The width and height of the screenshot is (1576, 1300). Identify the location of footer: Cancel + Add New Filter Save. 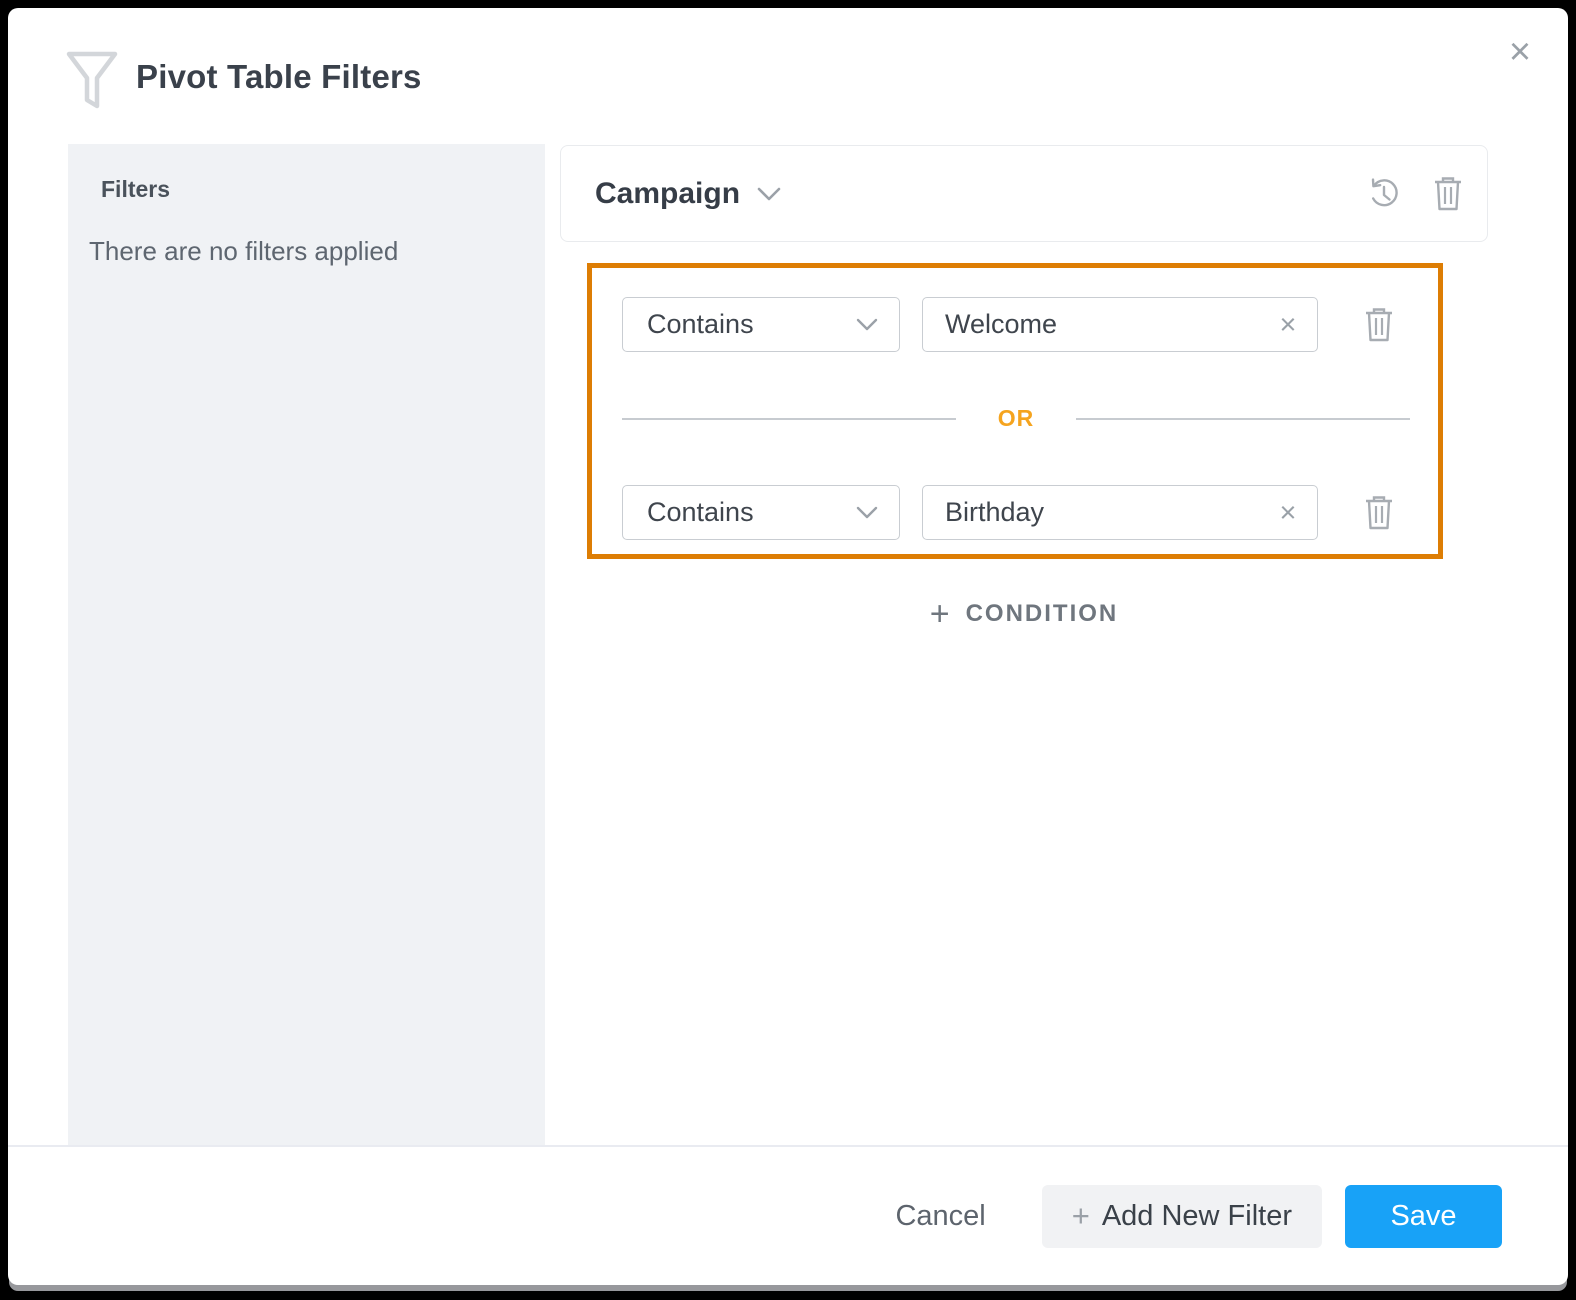
(788, 1216).